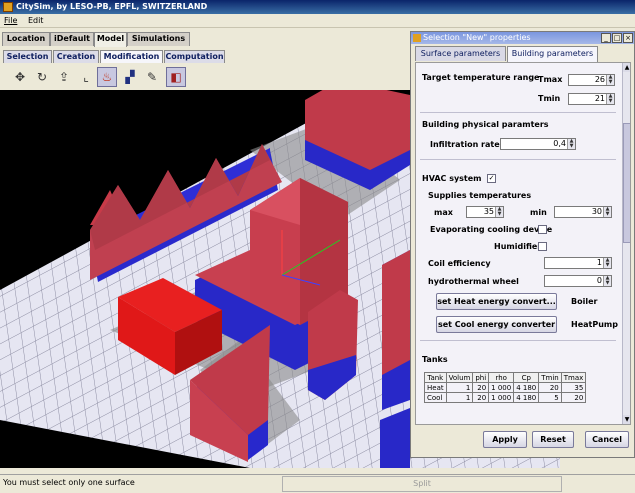 This screenshot has width=635, height=493. I want to click on dialog-title-bar: Selection "New" properties _ □ ×, so click(522, 38).